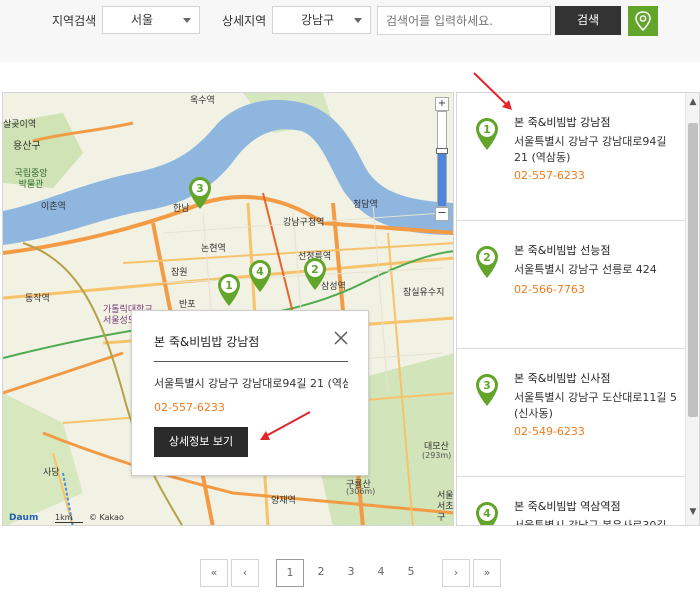  Describe the element at coordinates (106, 517) in the screenshot. I see `kakao-credit: © Kakao` at that location.